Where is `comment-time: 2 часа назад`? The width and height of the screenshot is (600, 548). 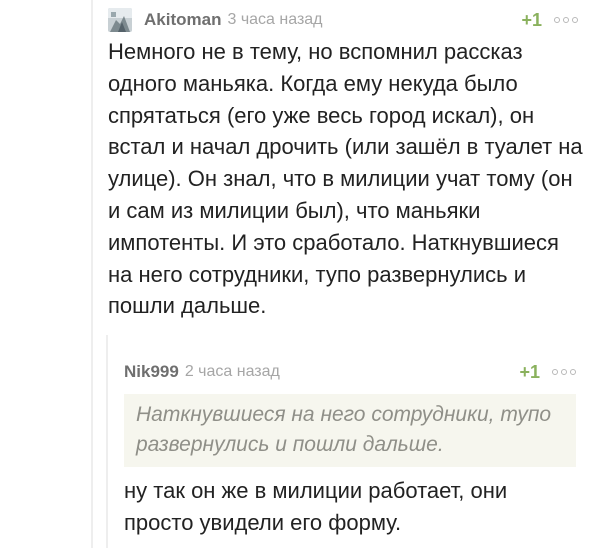
comment-time: 2 часа назад is located at coordinates (232, 372).